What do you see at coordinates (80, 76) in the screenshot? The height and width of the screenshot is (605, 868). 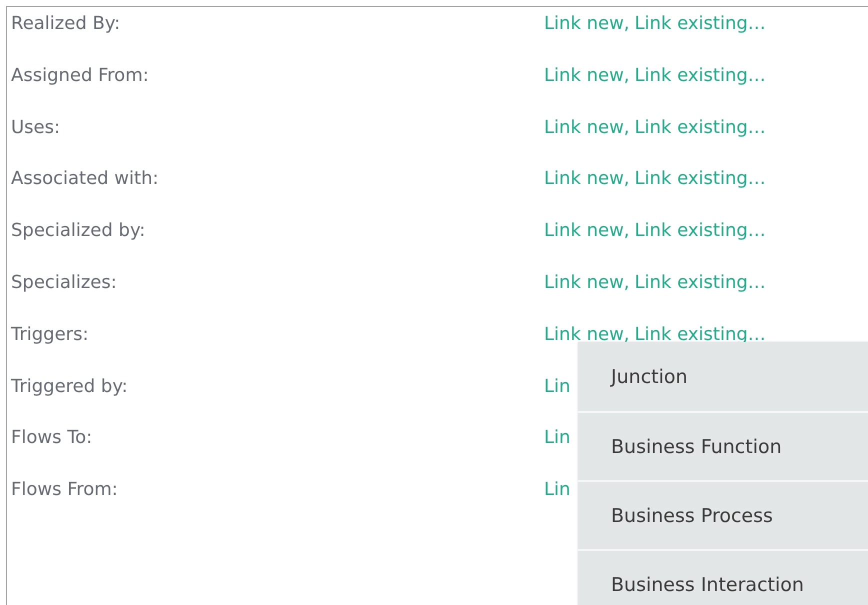 I see `relation-label: Assigned From:` at bounding box center [80, 76].